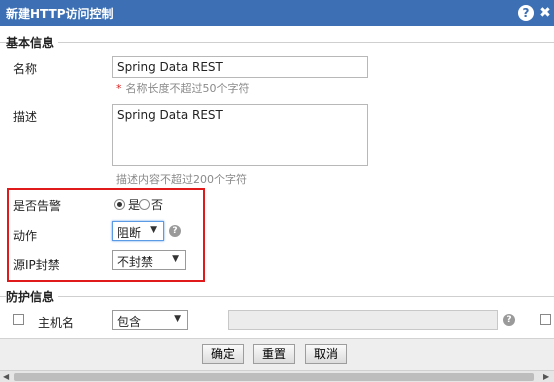 The image size is (554, 382). What do you see at coordinates (135, 262) in the screenshot?
I see `source-ip-ban-value: 不封禁` at bounding box center [135, 262].